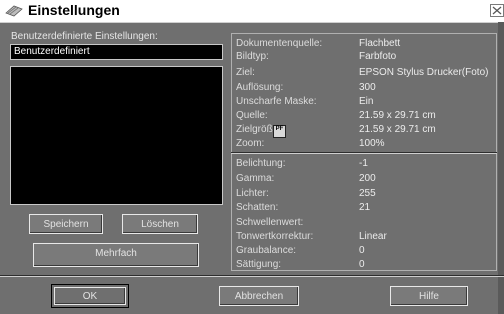  Describe the element at coordinates (74, 10) in the screenshot. I see `window-title: Einstellungen` at that location.